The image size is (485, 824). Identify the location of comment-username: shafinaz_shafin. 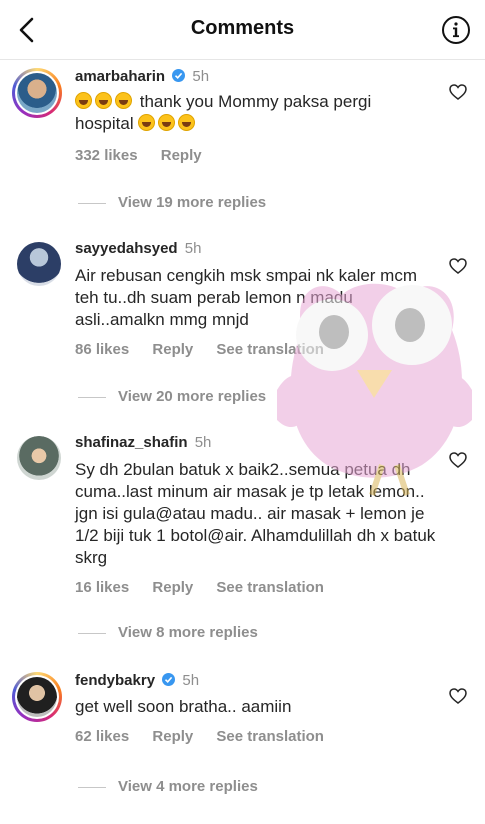
(131, 442).